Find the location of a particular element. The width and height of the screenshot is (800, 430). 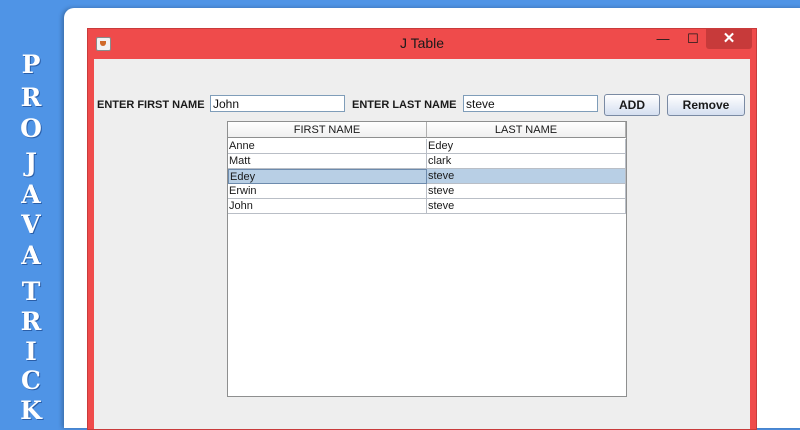

minimize-button: — is located at coordinates (663, 39).